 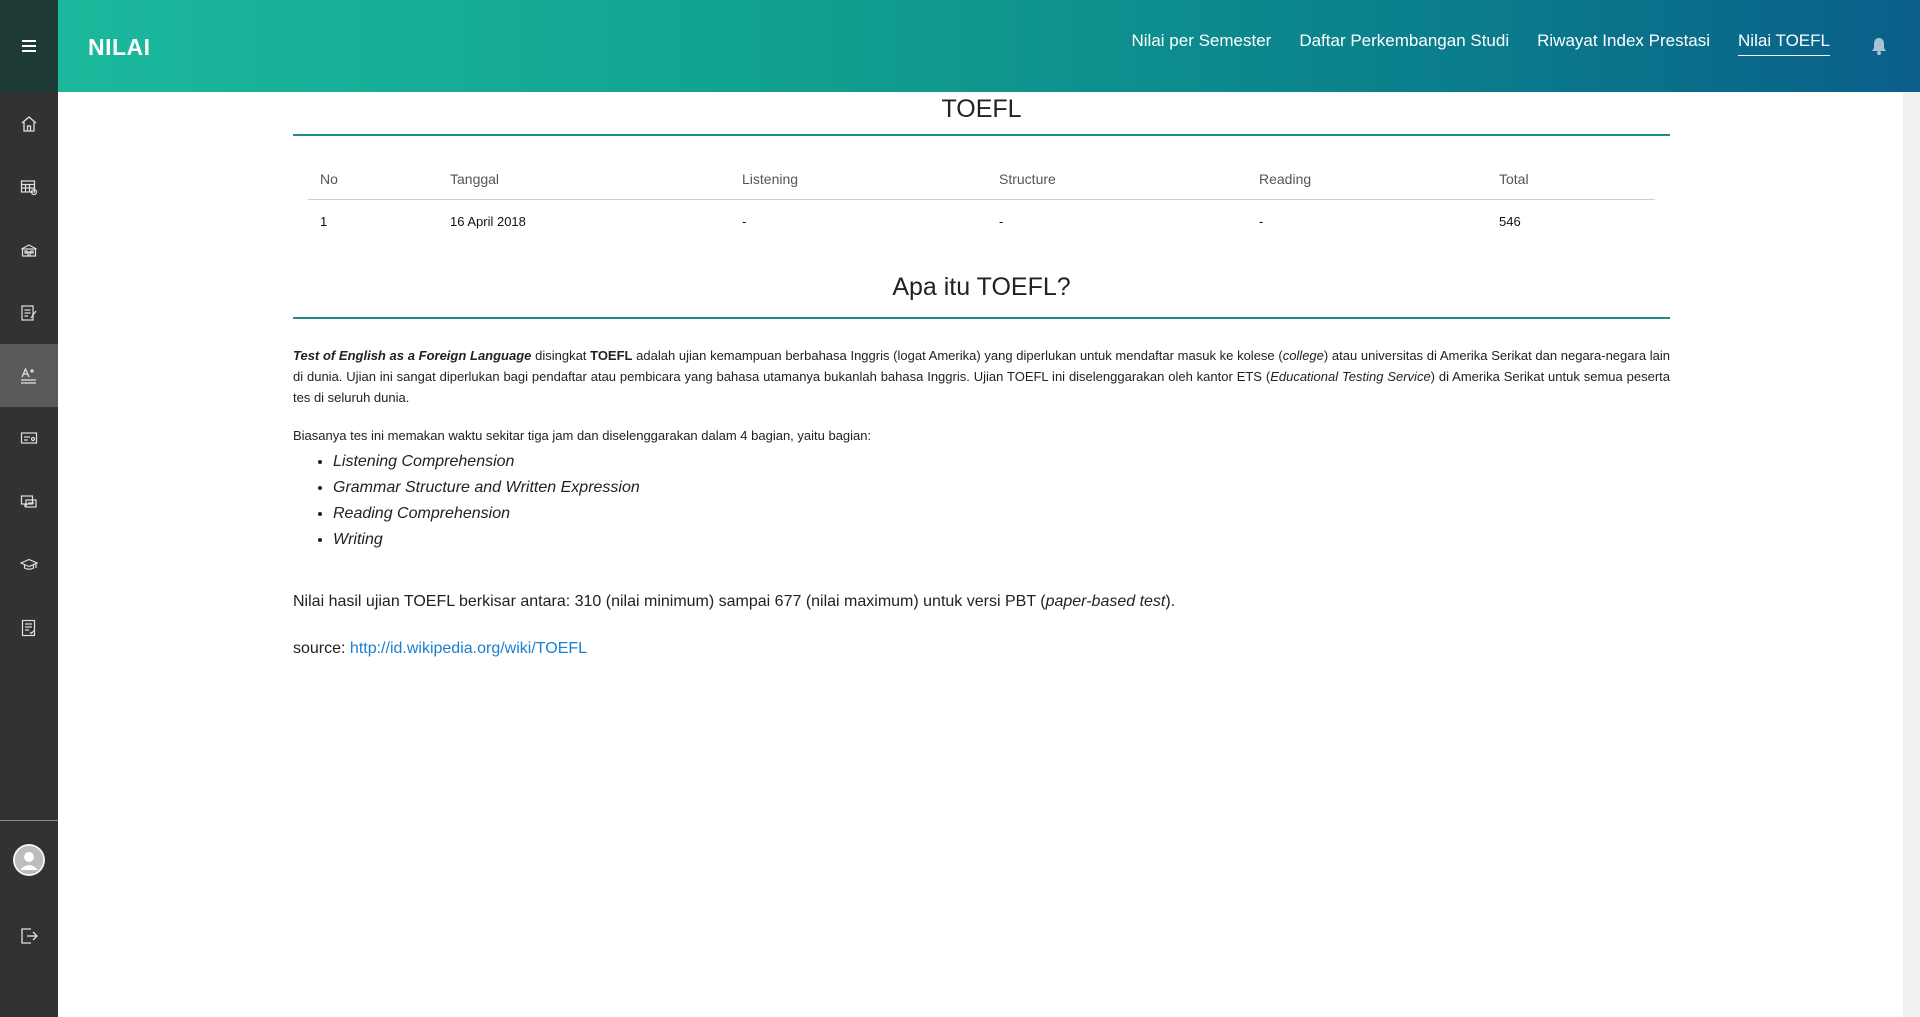 I want to click on logout-icon, so click(x=29, y=936).